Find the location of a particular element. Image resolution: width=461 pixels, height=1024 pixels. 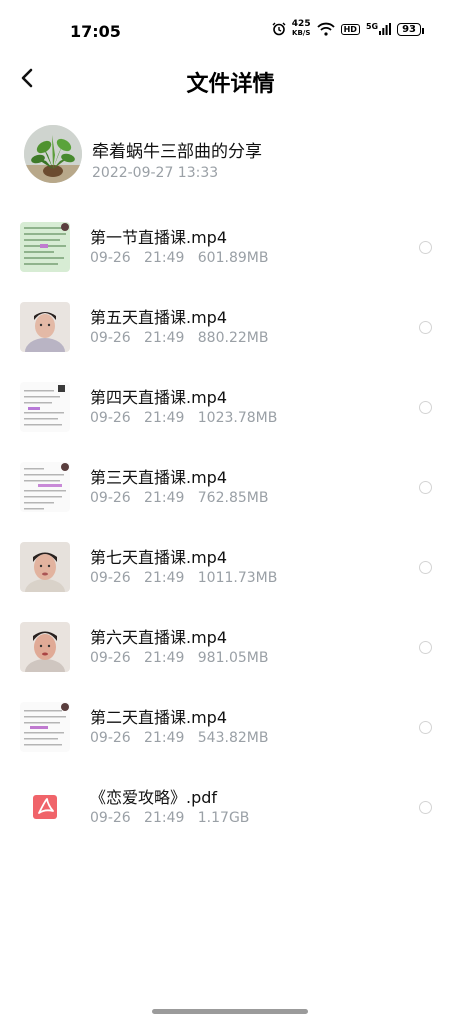

status-icons: 425 KB/S HD 5G 93 is located at coordinates (348, 29).